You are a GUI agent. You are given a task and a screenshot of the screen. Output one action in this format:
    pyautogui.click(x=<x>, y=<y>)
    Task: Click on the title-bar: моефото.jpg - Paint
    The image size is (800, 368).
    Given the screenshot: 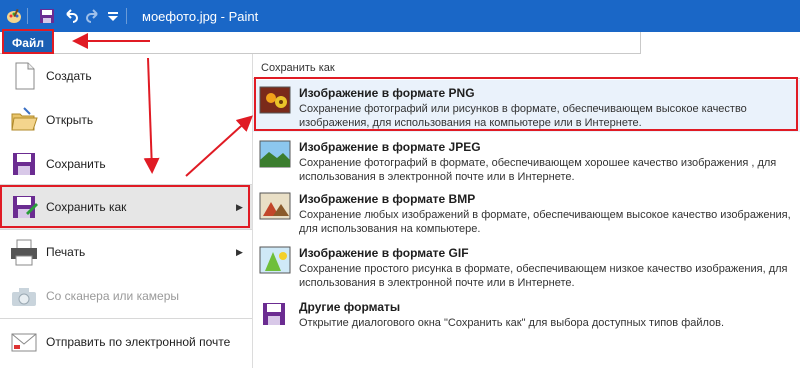 What is the action you would take?
    pyautogui.click(x=400, y=16)
    